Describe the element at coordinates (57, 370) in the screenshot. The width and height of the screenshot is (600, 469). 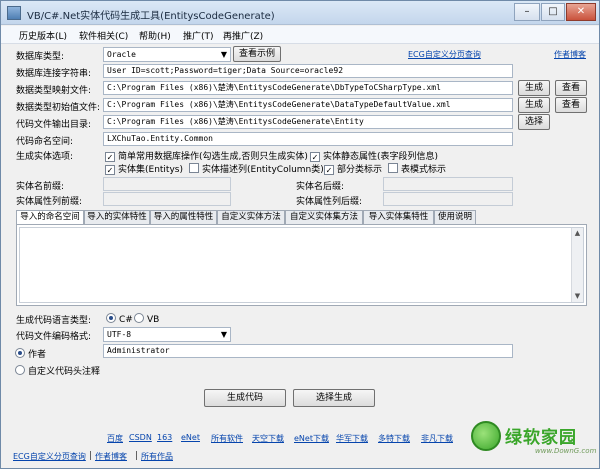
I see `custom-header-radio: 自定义代码头注释` at that location.